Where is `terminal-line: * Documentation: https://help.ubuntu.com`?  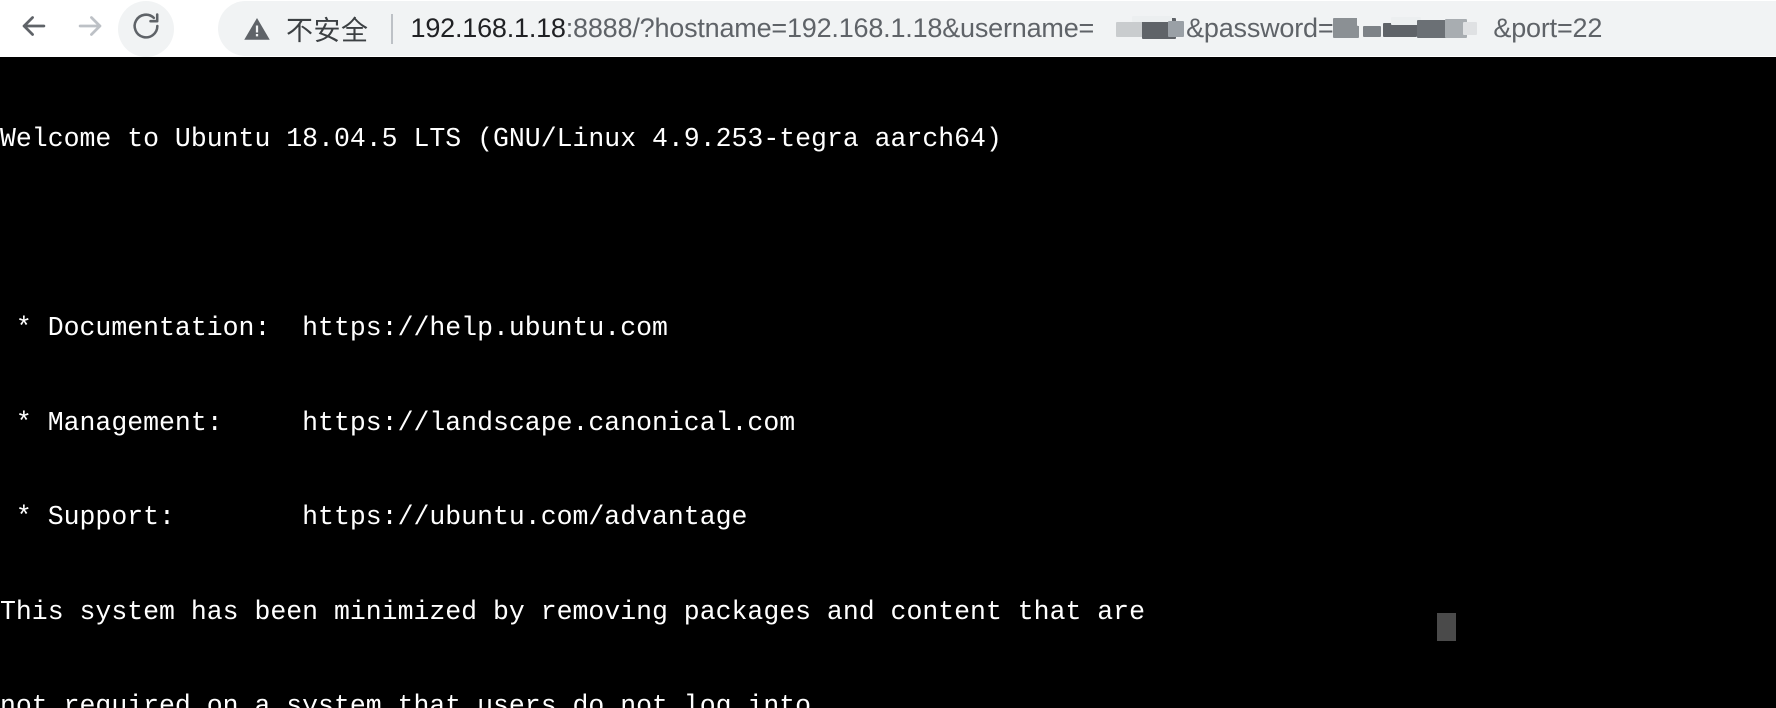
terminal-line: * Documentation: https://help.ubuntu.com is located at coordinates (334, 328).